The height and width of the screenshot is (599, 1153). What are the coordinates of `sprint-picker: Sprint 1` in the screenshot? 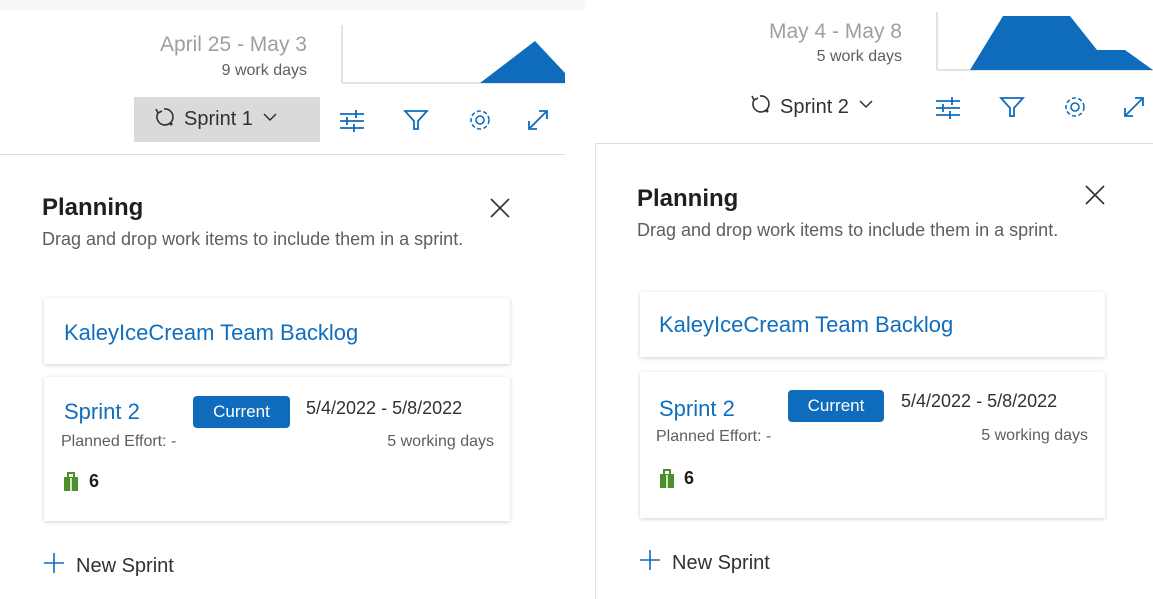 It's located at (227, 119).